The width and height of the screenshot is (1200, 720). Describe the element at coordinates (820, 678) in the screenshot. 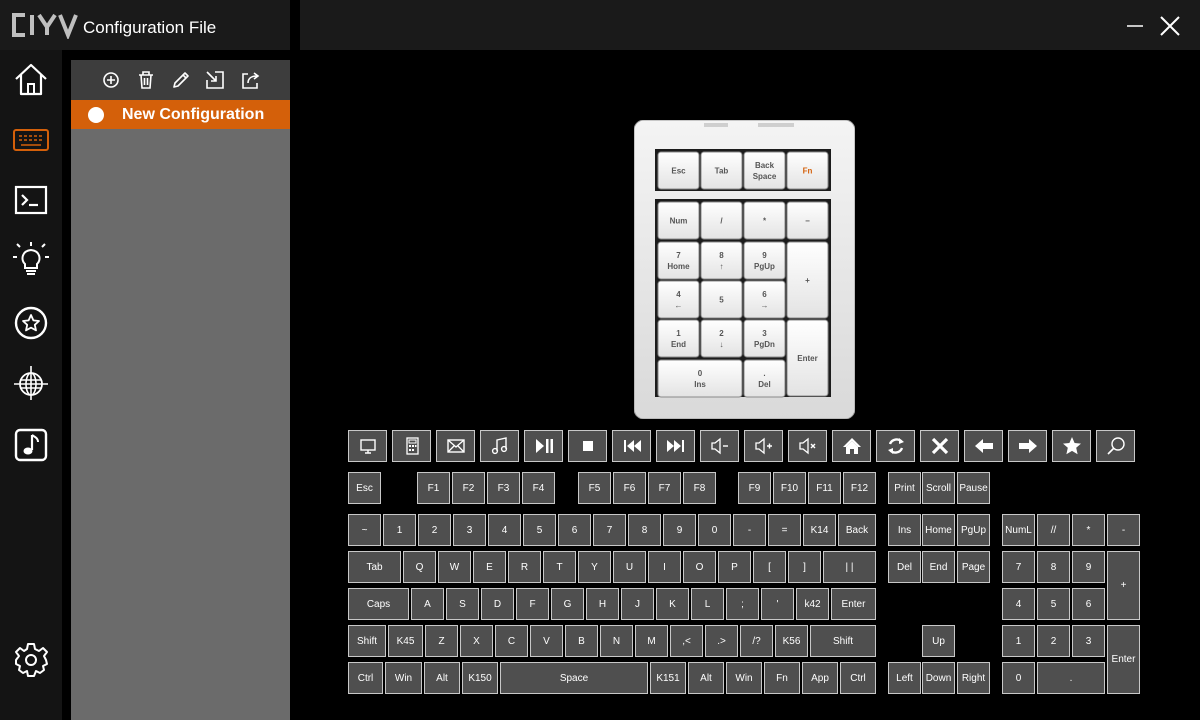

I see `key-app: App` at that location.